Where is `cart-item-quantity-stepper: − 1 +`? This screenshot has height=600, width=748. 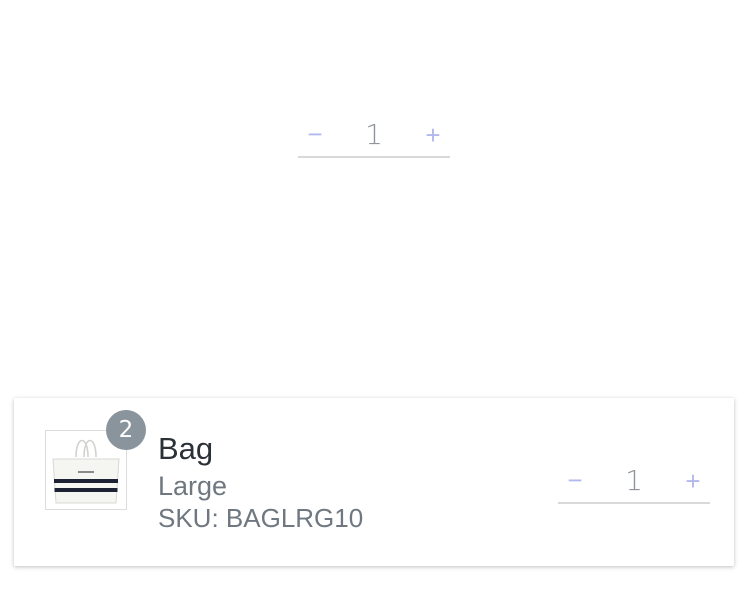 cart-item-quantity-stepper: − 1 + is located at coordinates (634, 482).